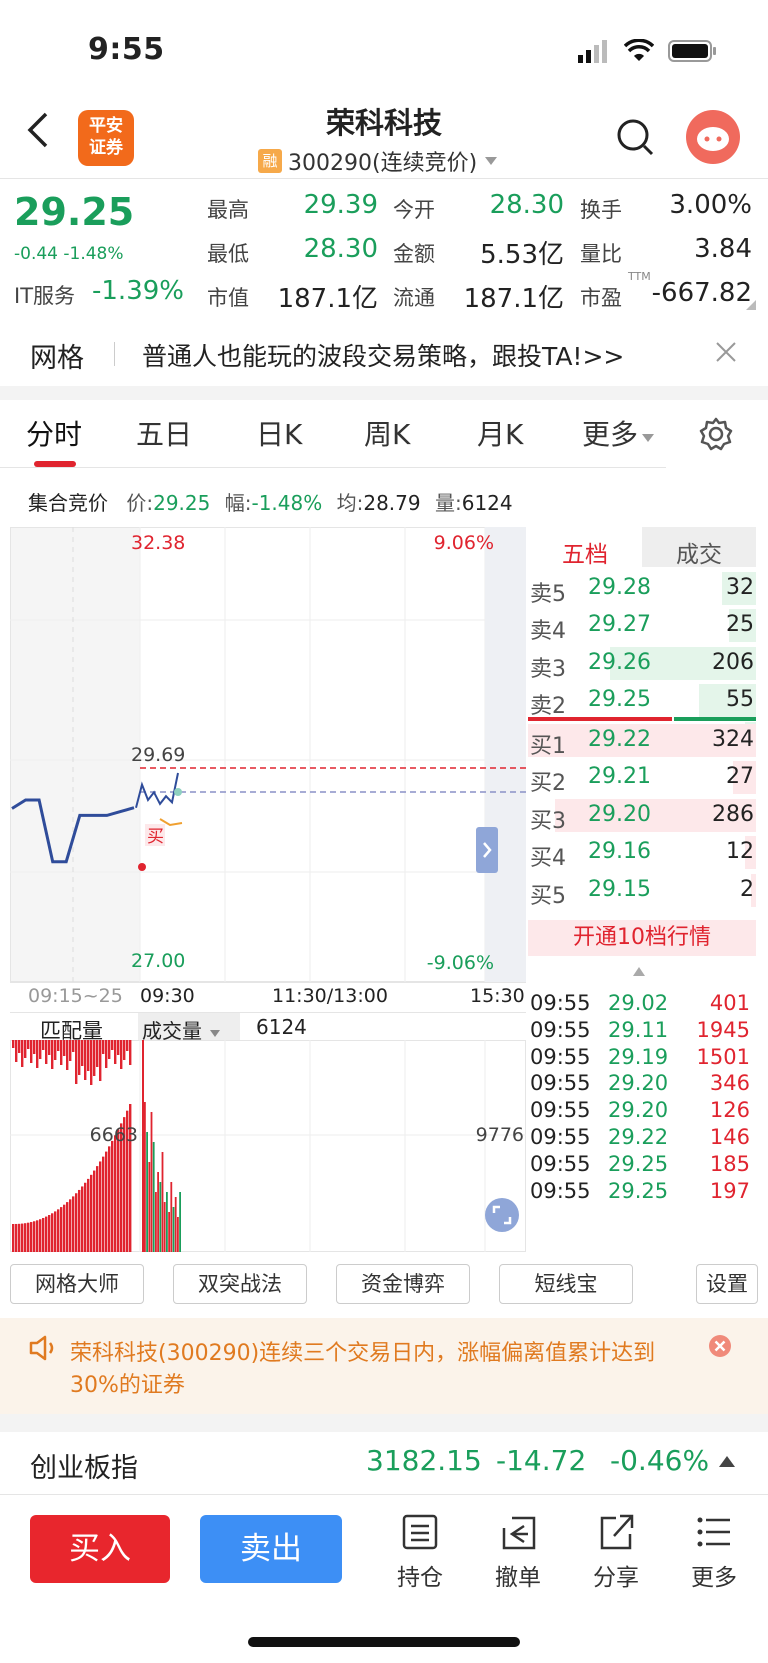  What do you see at coordinates (714, 1578) in the screenshot?
I see `more-label: 更多` at bounding box center [714, 1578].